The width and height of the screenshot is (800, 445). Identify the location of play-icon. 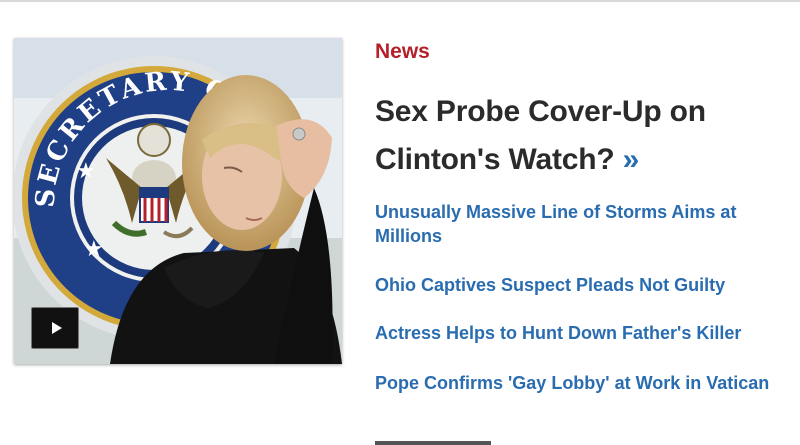
(56, 328).